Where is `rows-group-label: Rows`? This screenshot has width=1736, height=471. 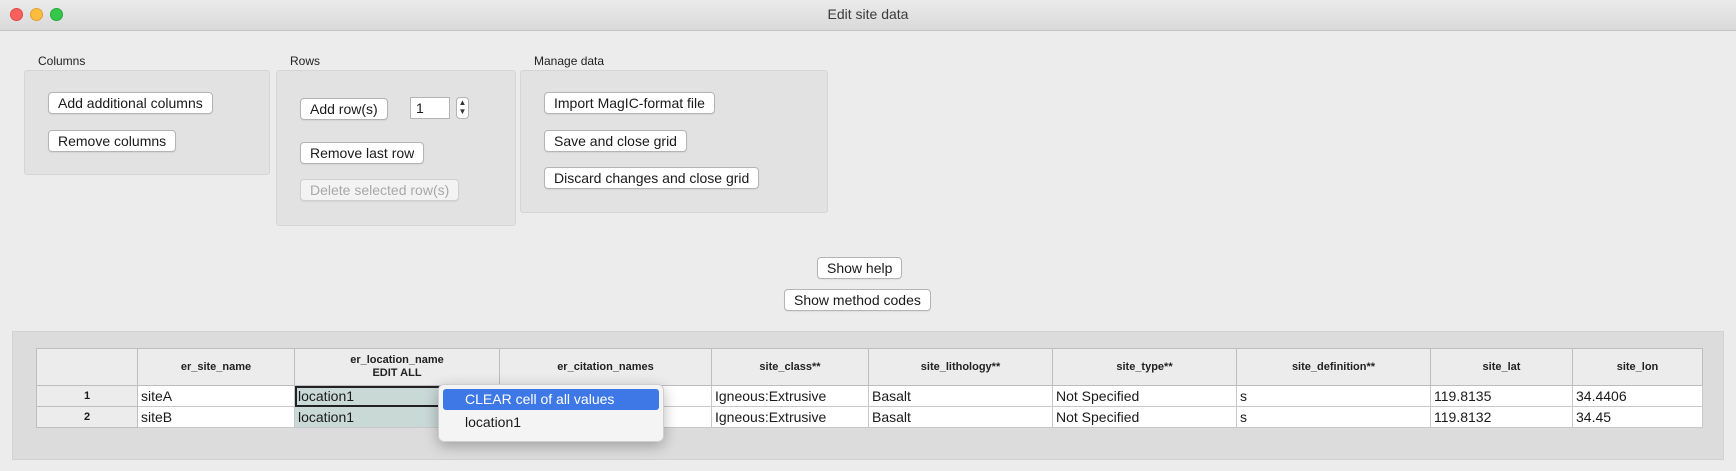
rows-group-label: Rows is located at coordinates (305, 61).